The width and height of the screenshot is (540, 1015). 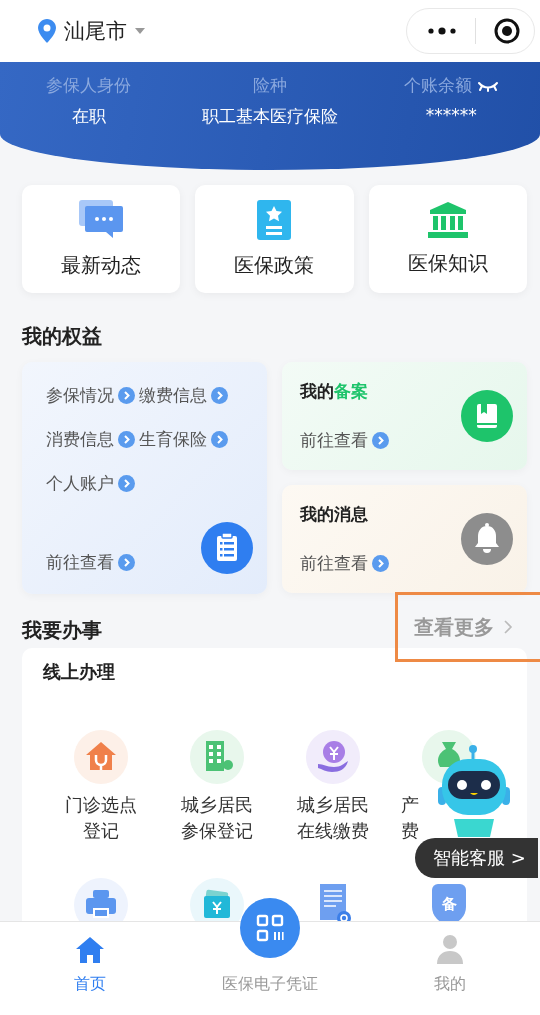 I want to click on card-title: 我的备案, so click(x=334, y=391).